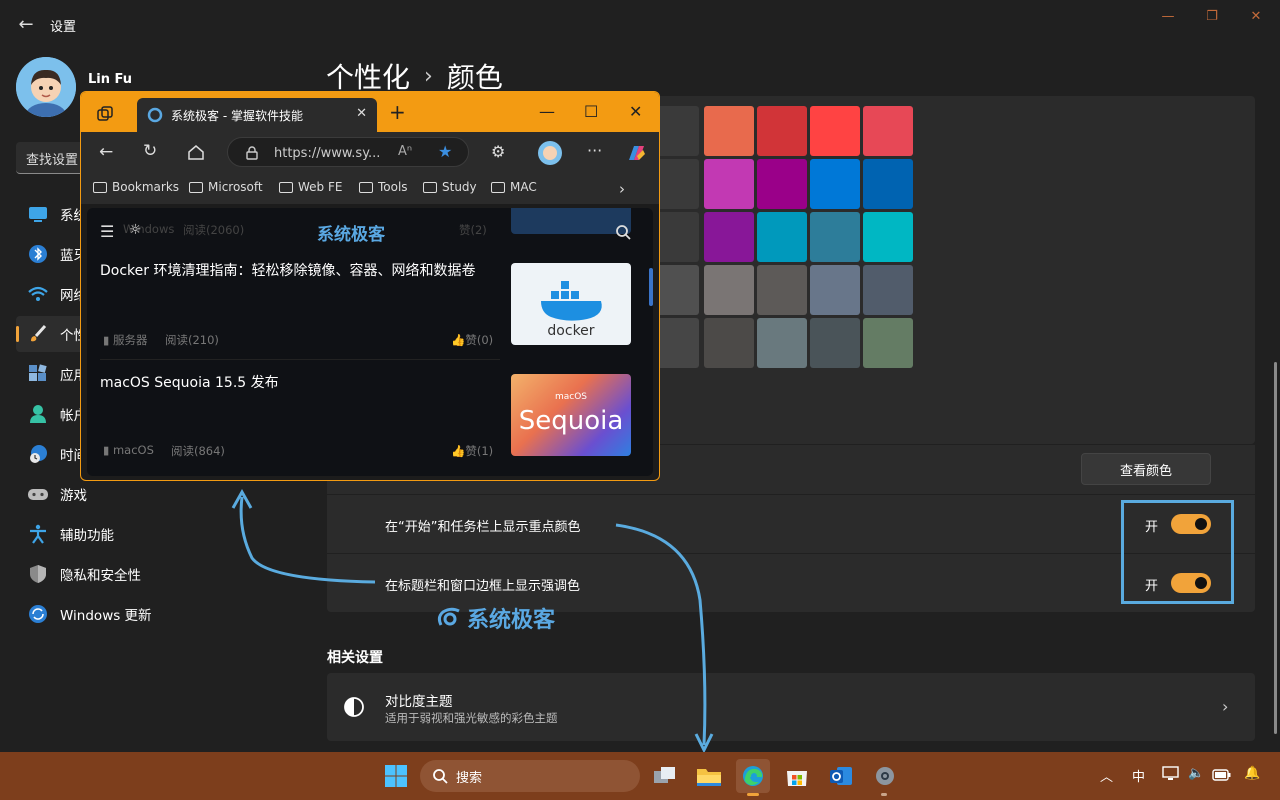 This screenshot has height=800, width=1280. I want to click on bookmark-label: Tools, so click(393, 187).